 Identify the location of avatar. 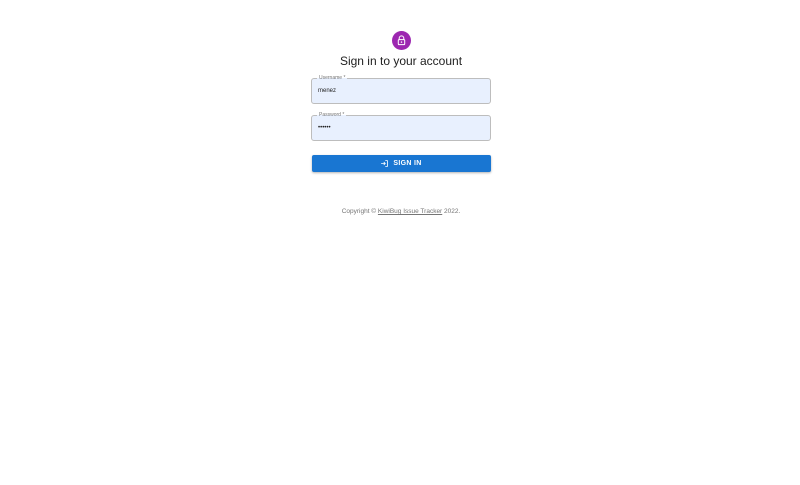
(401, 40).